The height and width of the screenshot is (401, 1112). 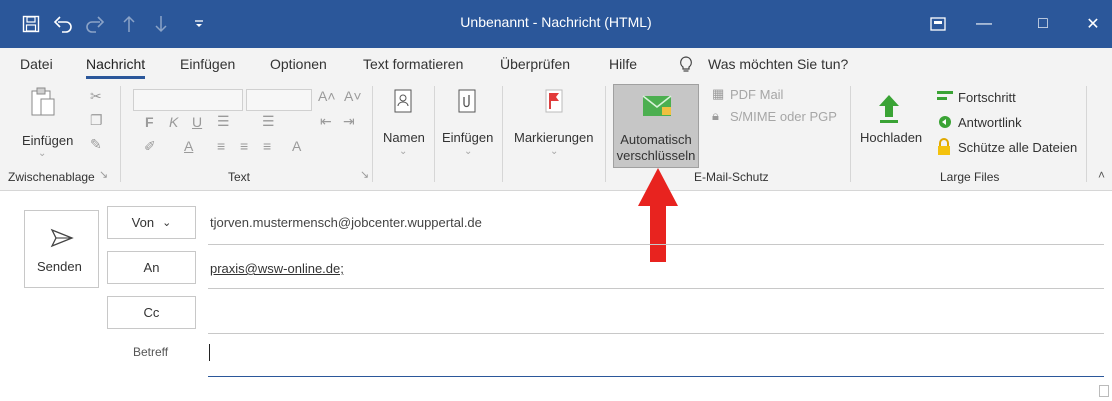 What do you see at coordinates (143, 222) in the screenshot?
I see `from-label: Von` at bounding box center [143, 222].